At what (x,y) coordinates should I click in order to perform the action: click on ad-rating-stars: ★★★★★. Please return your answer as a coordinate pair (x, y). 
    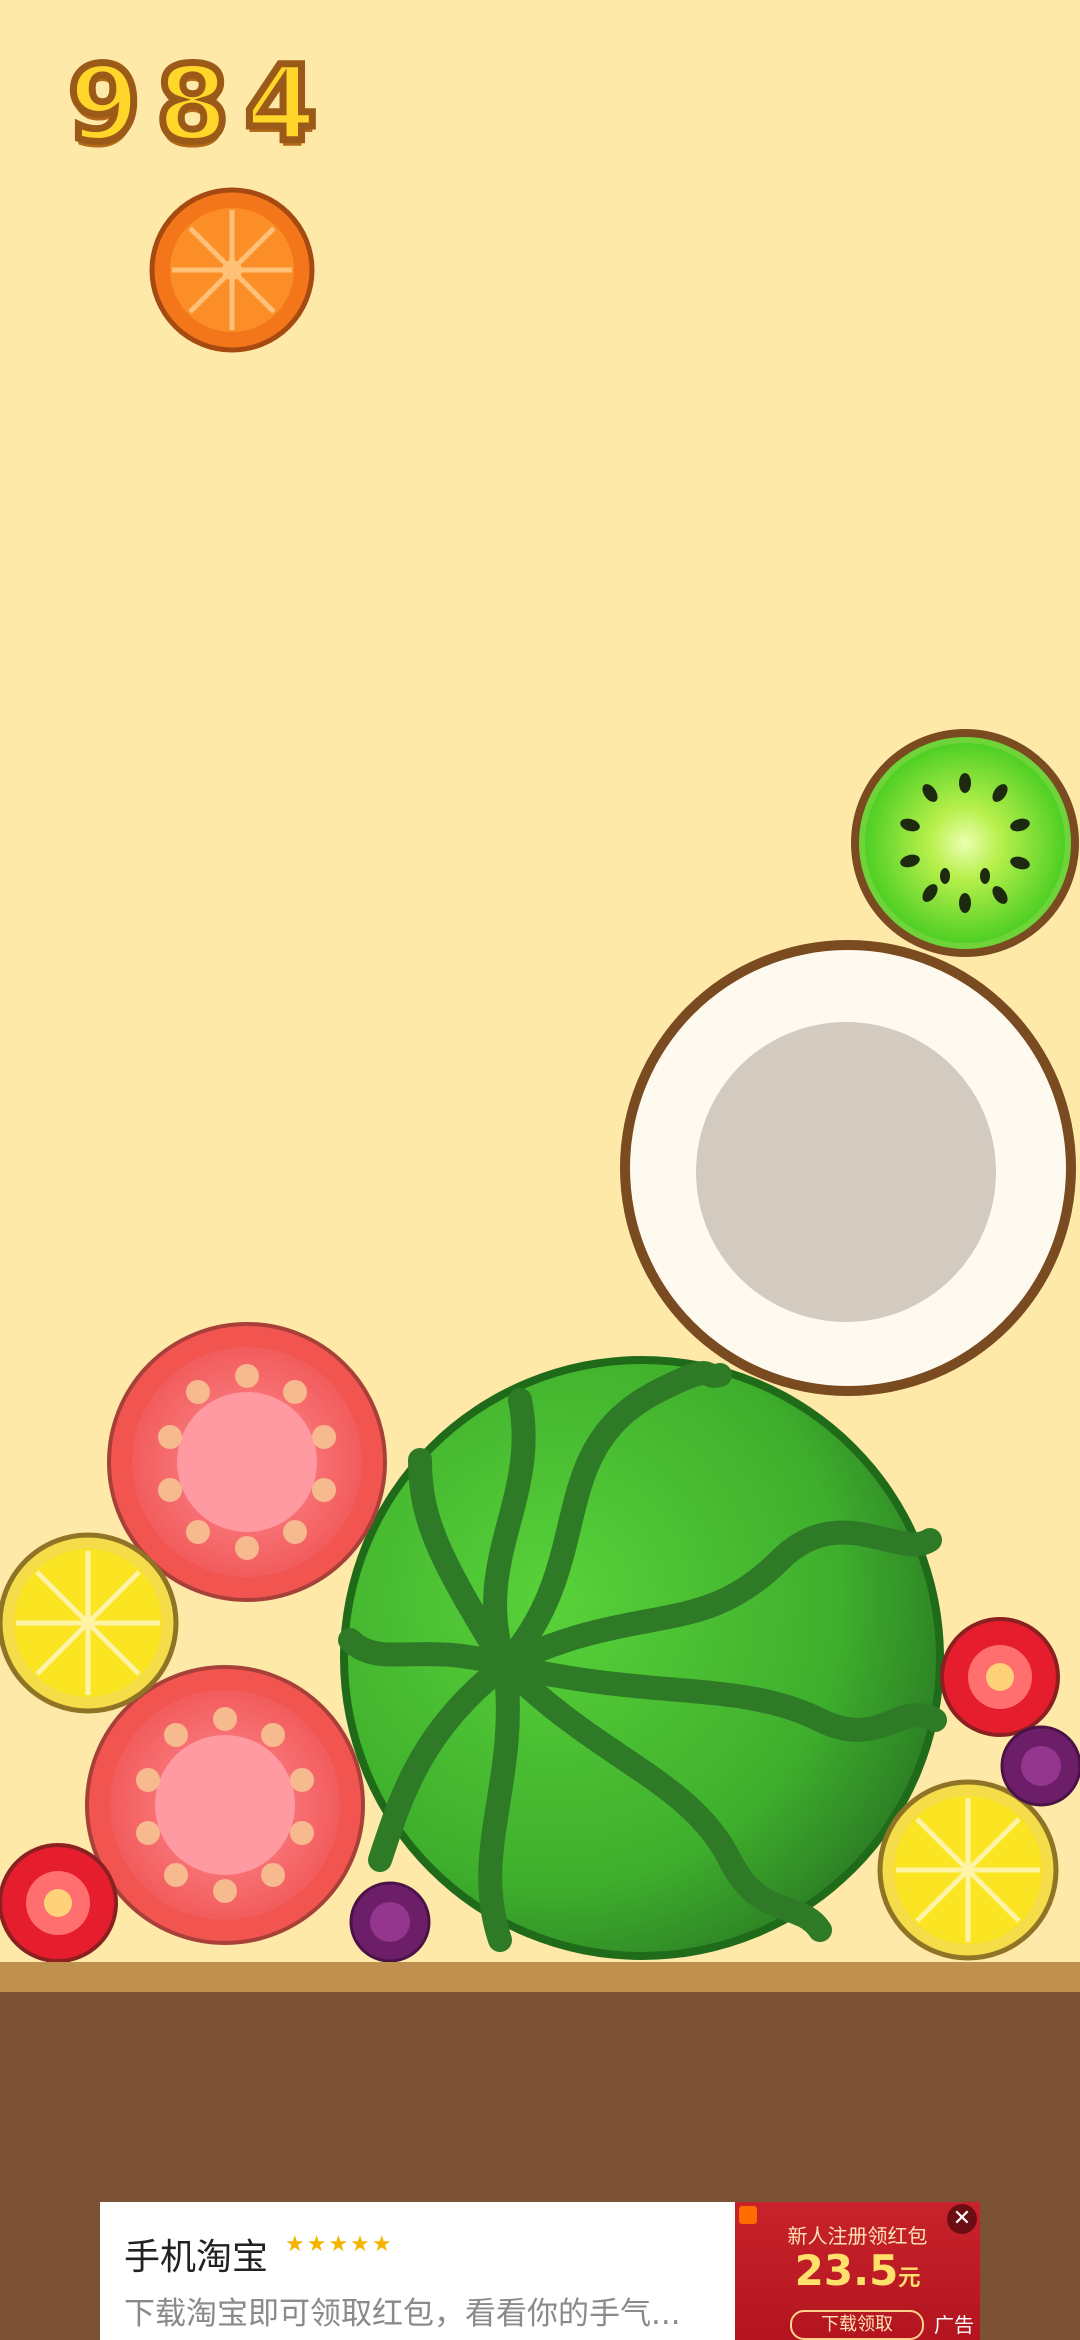
    Looking at the image, I should click on (339, 2244).